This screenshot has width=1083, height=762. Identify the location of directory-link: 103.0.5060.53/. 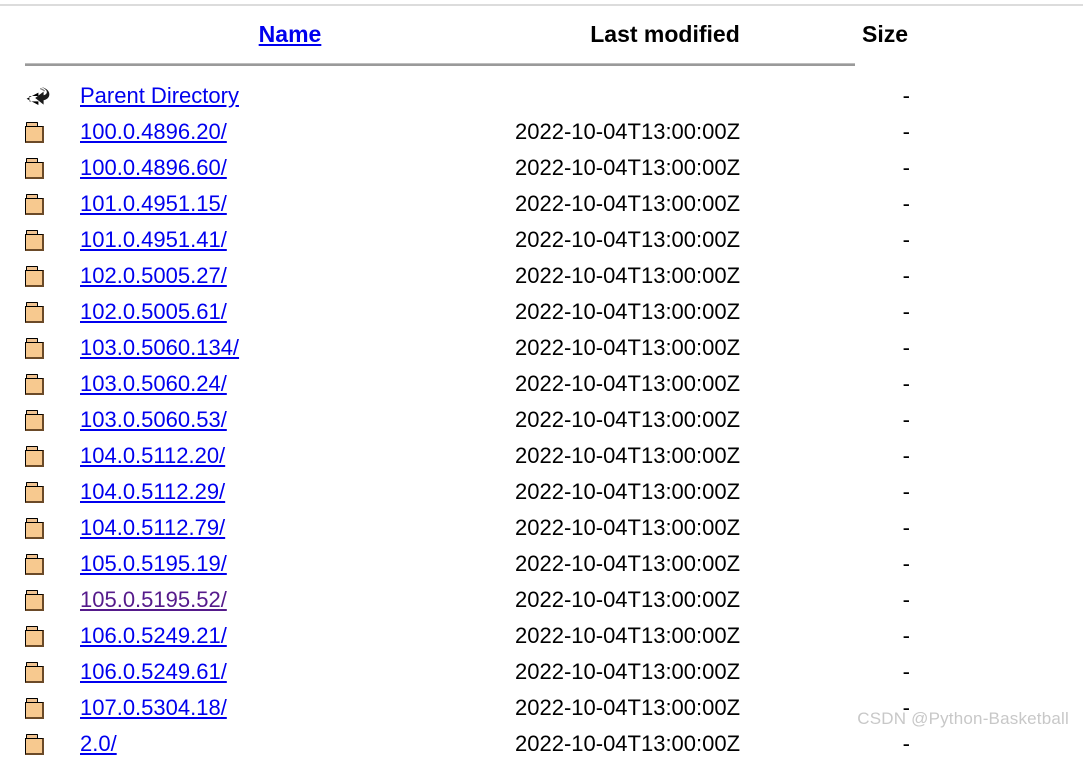
(153, 419).